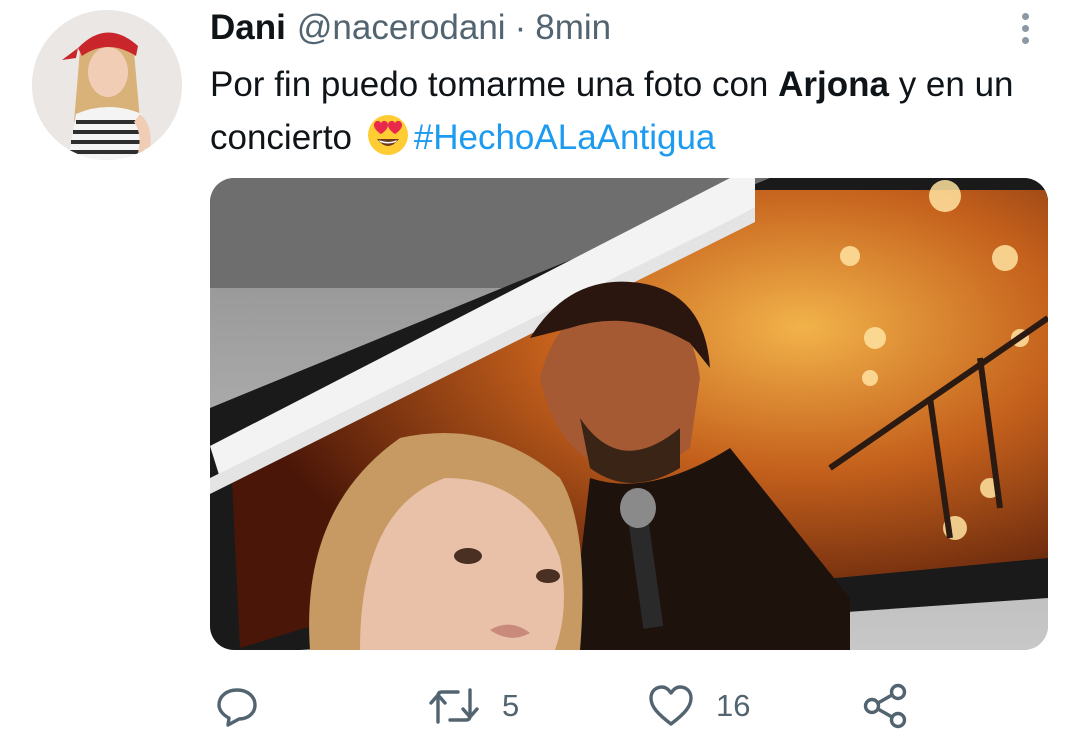 The height and width of the screenshot is (749, 1080). I want to click on heart-icon, so click(671, 705).